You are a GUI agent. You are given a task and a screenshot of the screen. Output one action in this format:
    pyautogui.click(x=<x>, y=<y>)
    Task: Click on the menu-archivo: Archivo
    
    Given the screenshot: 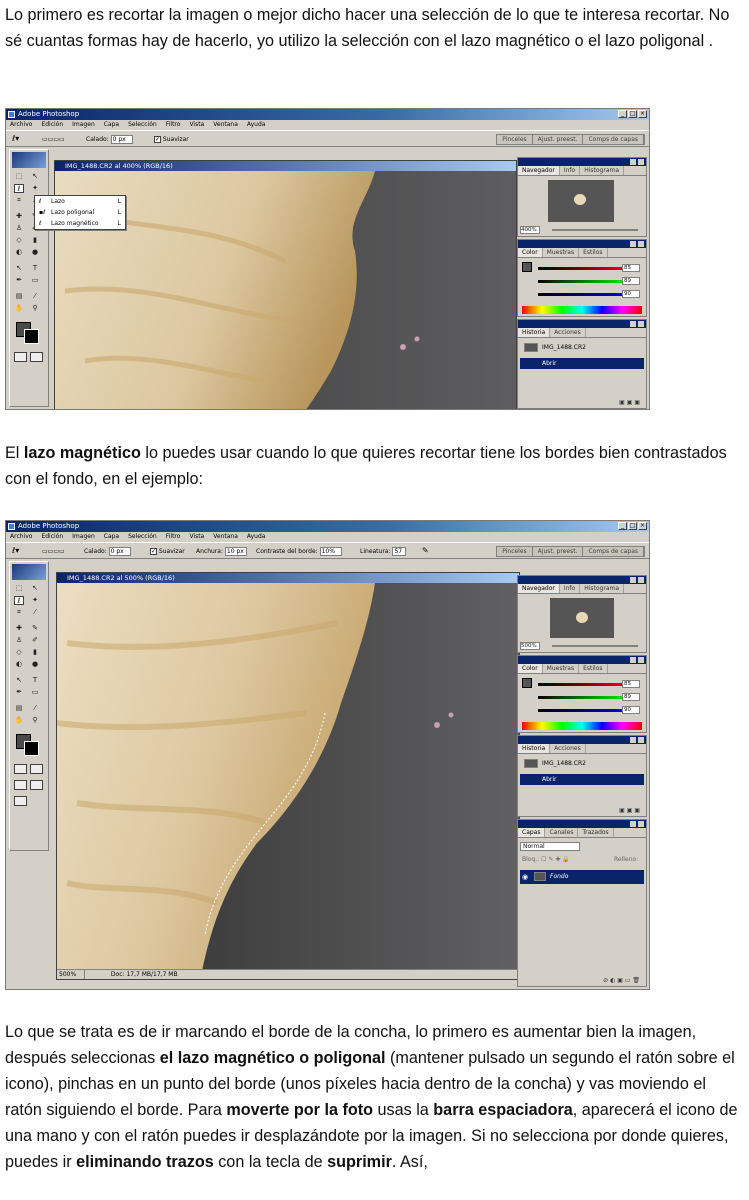 What is the action you would take?
    pyautogui.click(x=21, y=537)
    